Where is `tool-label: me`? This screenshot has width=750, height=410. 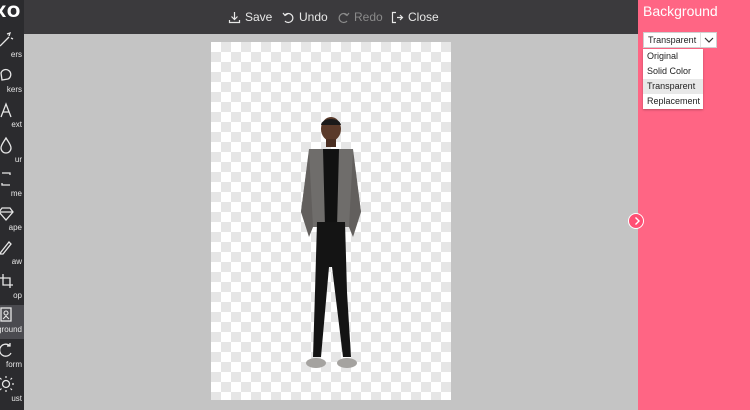
tool-label: me is located at coordinates (16, 193).